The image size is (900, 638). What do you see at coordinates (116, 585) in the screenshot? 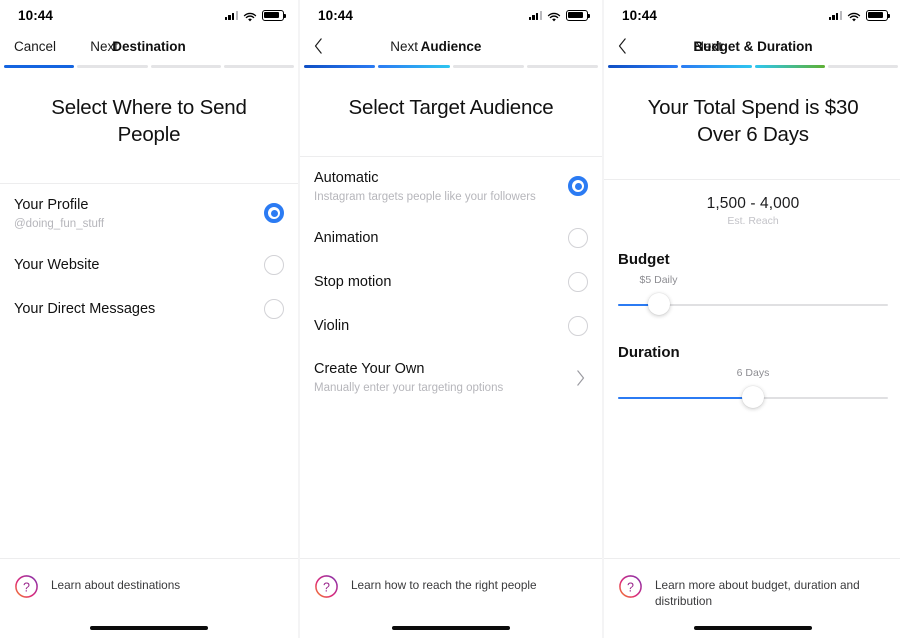
I see `help-text: Learn about destinations` at bounding box center [116, 585].